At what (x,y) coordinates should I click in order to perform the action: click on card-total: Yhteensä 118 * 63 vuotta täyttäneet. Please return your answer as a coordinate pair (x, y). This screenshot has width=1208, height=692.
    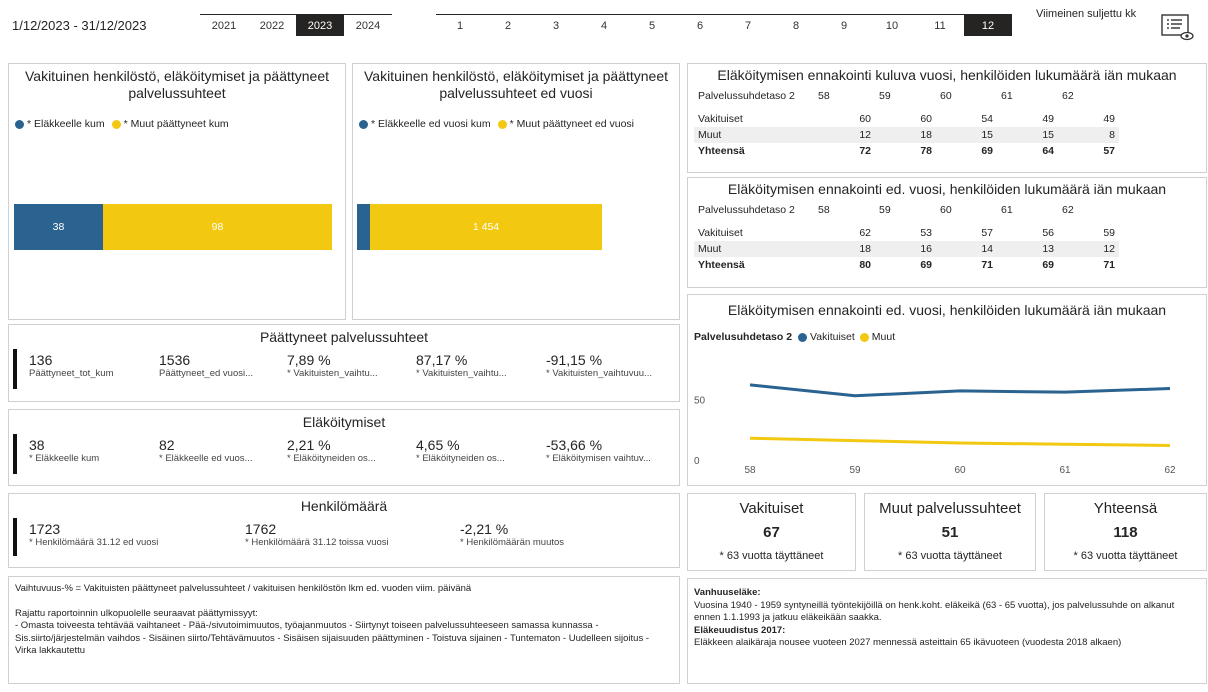
    Looking at the image, I should click on (1125, 532).